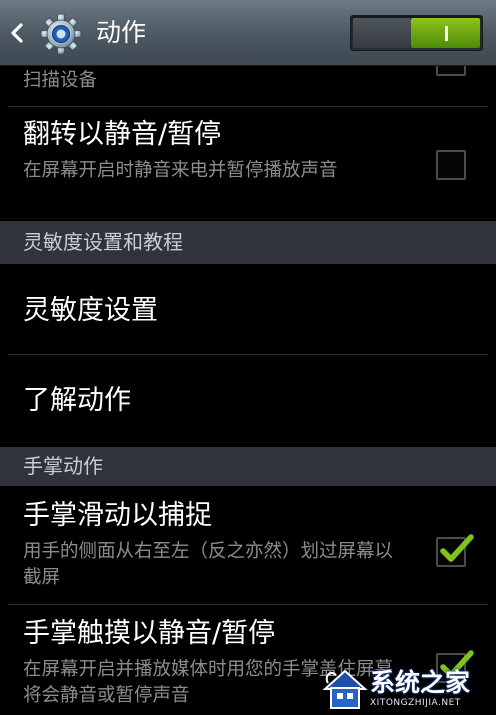  Describe the element at coordinates (208, 564) in the screenshot. I see `palm-swipe-summary: 用手的侧面从右至左（反之亦然）划过屏幕以截屏` at that location.